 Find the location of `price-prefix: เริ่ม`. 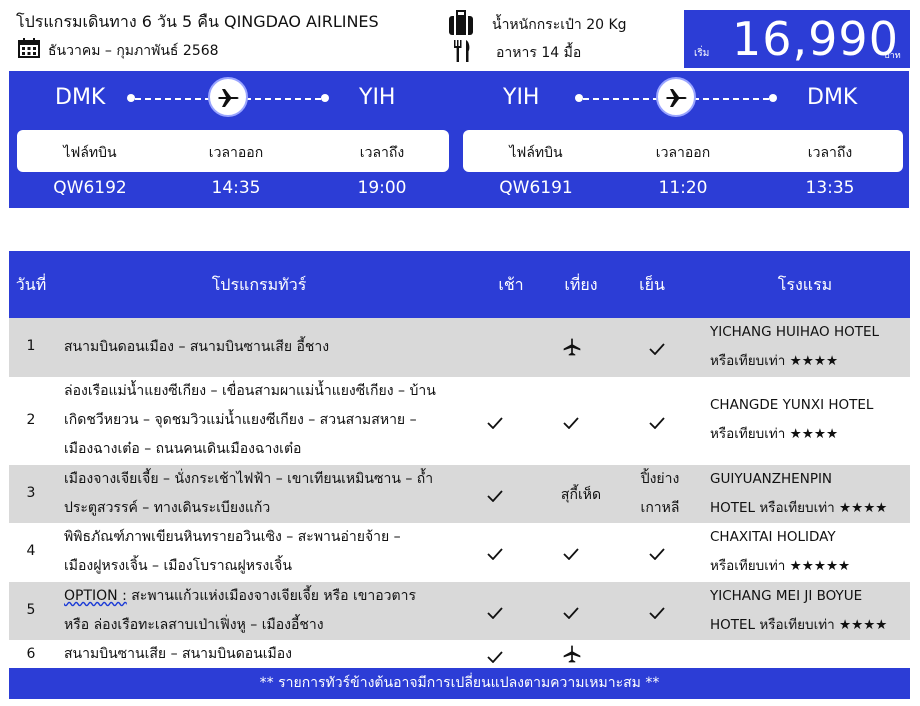

price-prefix: เริ่ม is located at coordinates (702, 53).